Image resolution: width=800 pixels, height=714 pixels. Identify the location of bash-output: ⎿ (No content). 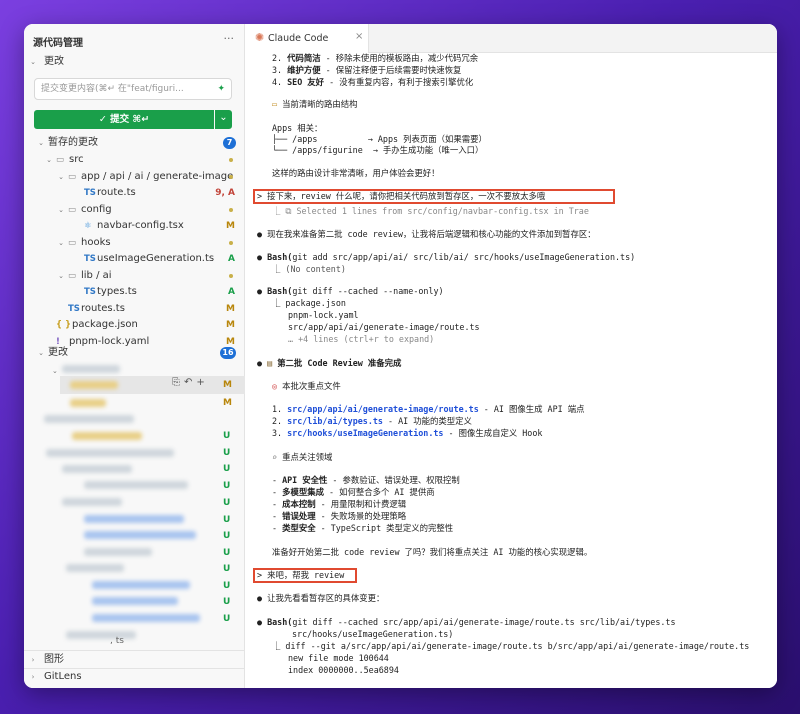
(309, 269).